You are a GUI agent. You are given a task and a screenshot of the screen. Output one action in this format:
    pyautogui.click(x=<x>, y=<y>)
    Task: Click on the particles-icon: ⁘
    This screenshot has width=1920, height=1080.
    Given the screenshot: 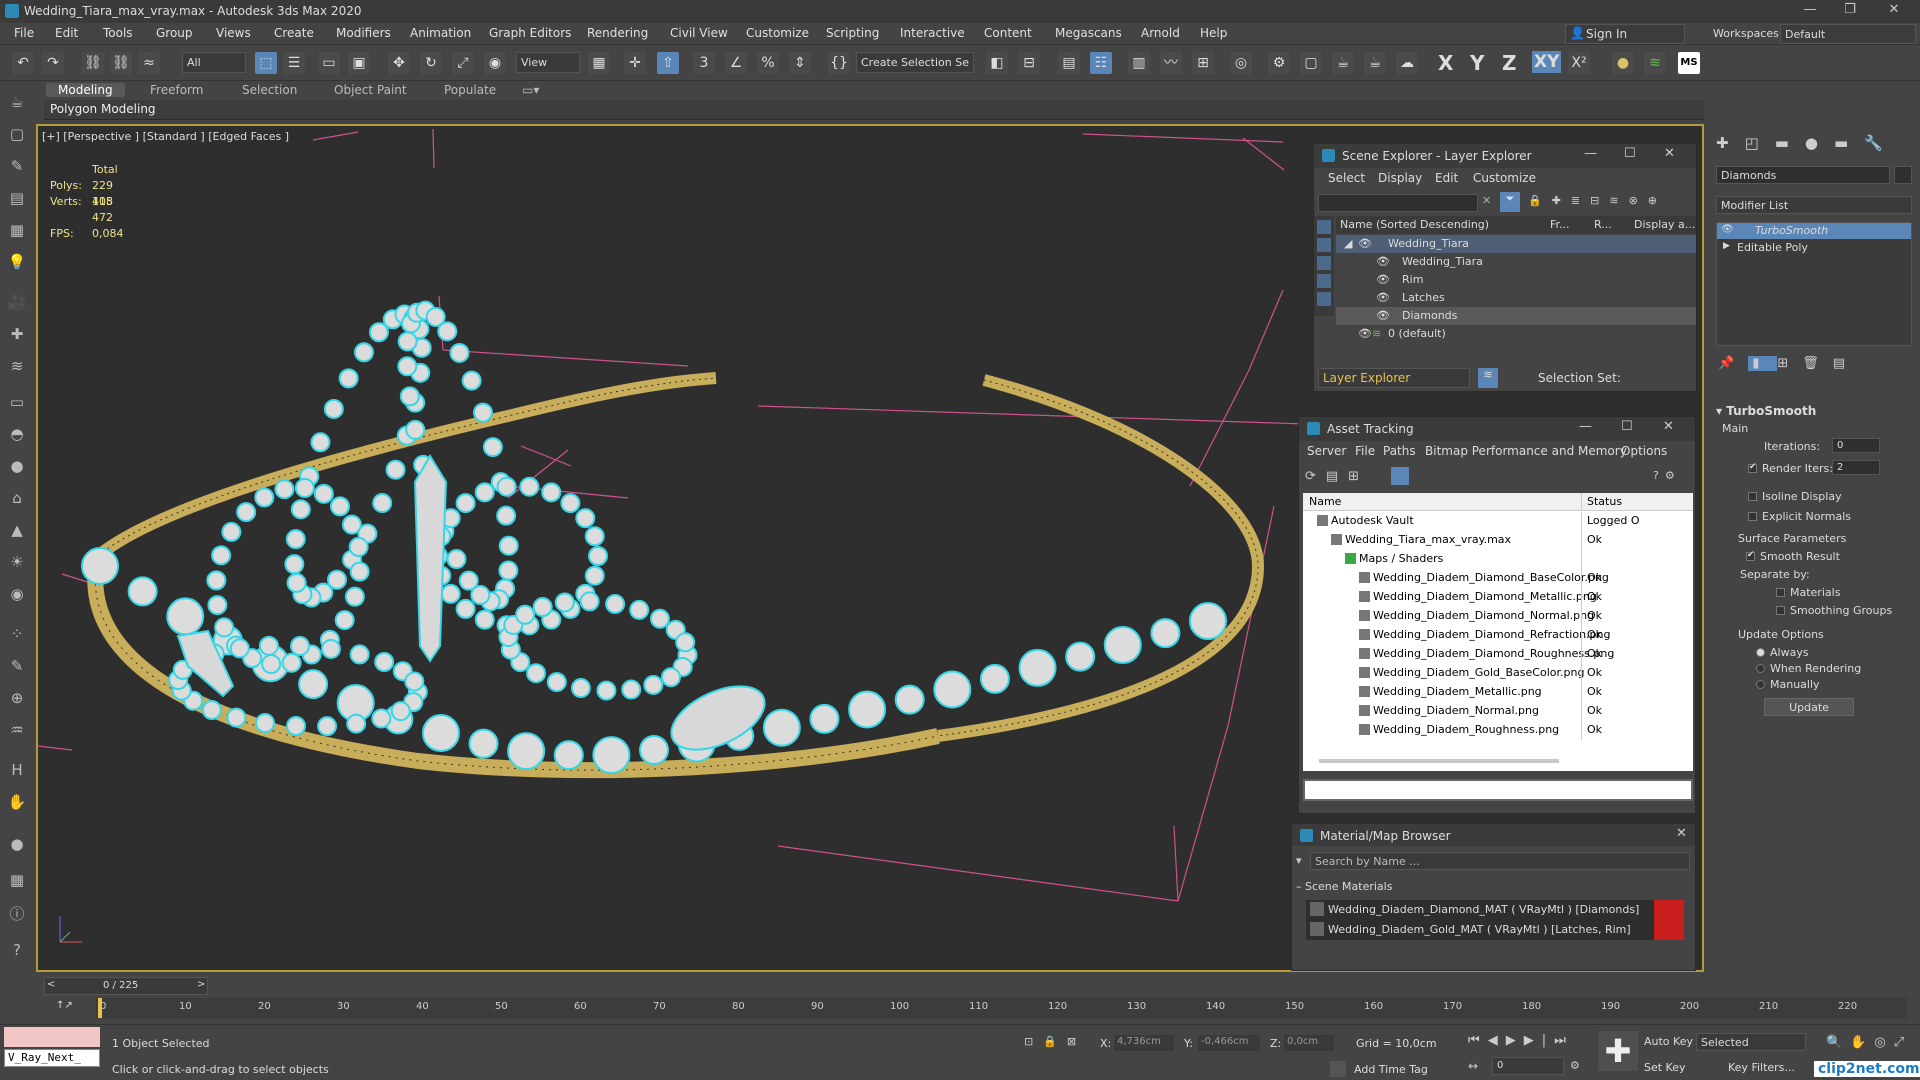 What is the action you would take?
    pyautogui.click(x=17, y=636)
    